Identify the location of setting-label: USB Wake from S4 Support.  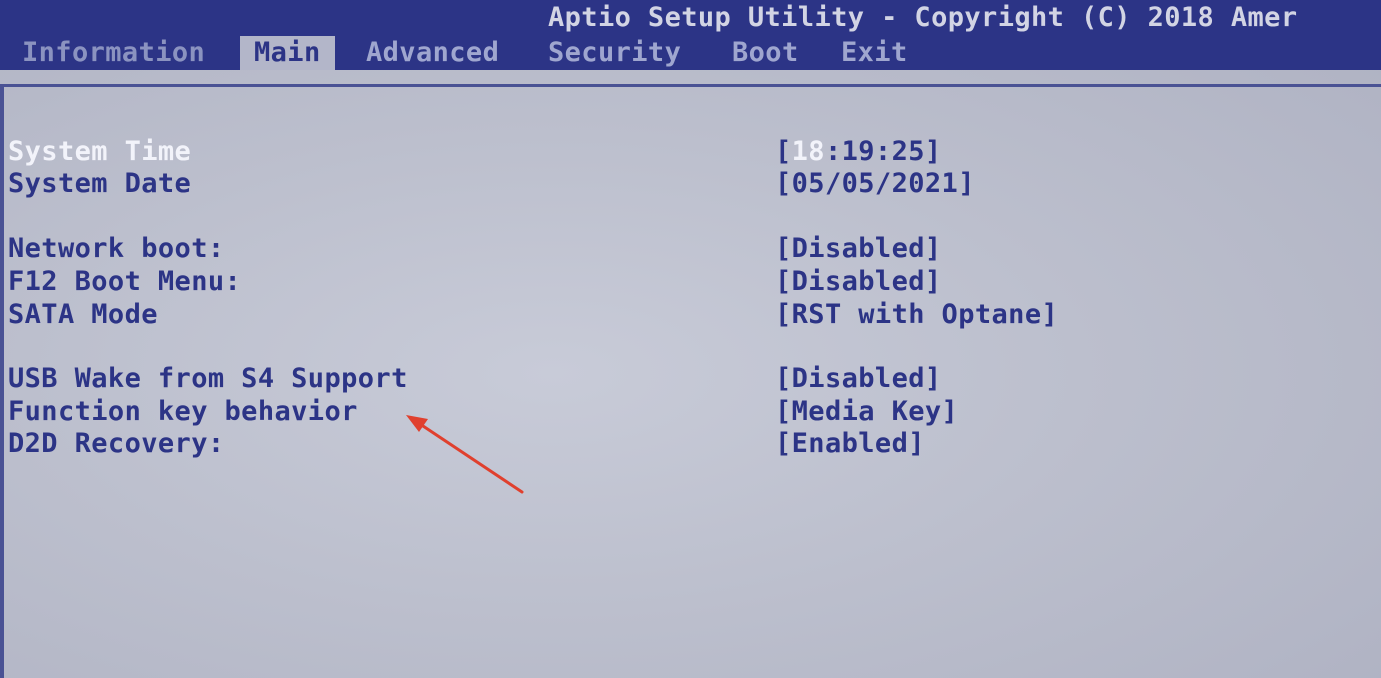
(208, 378).